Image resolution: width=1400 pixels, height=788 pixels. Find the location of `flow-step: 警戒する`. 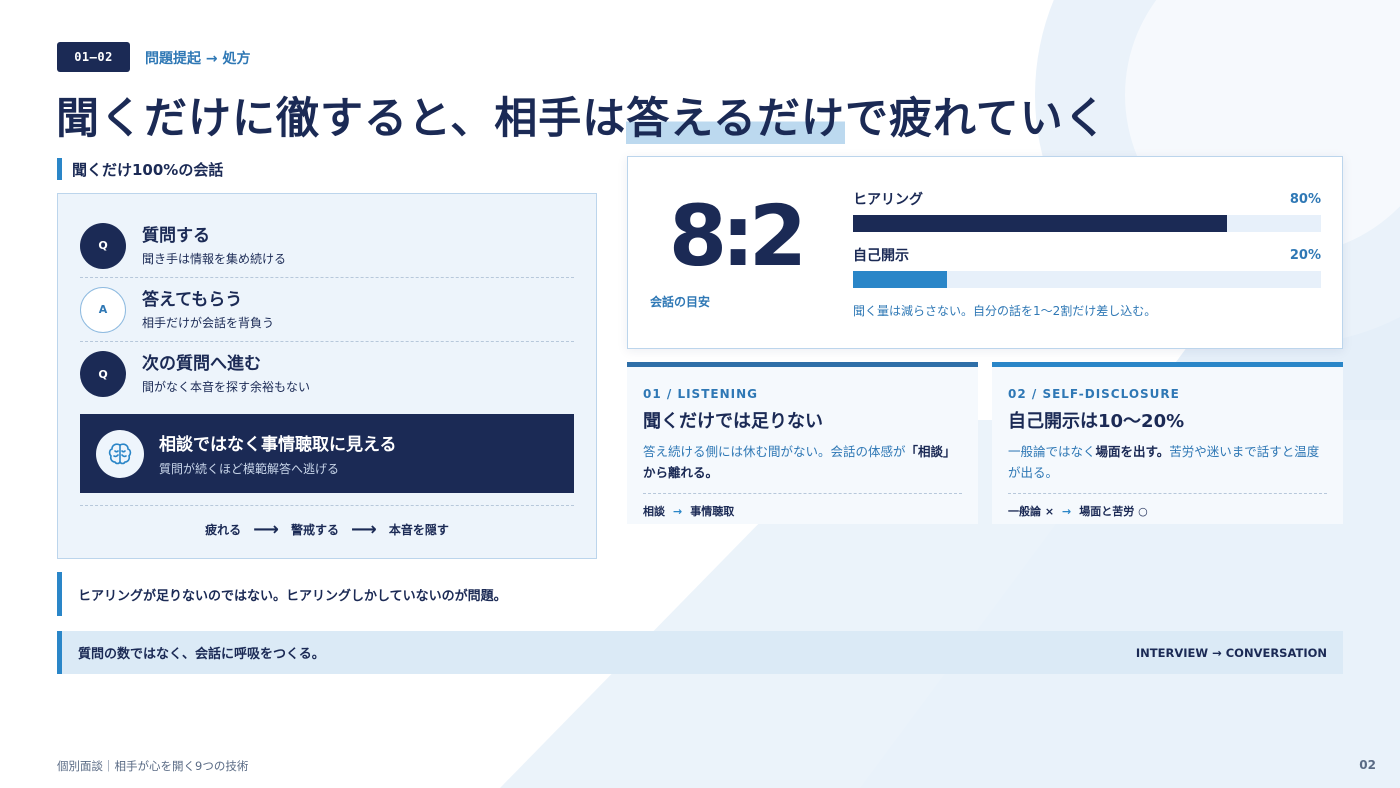

flow-step: 警戒する is located at coordinates (314, 530).